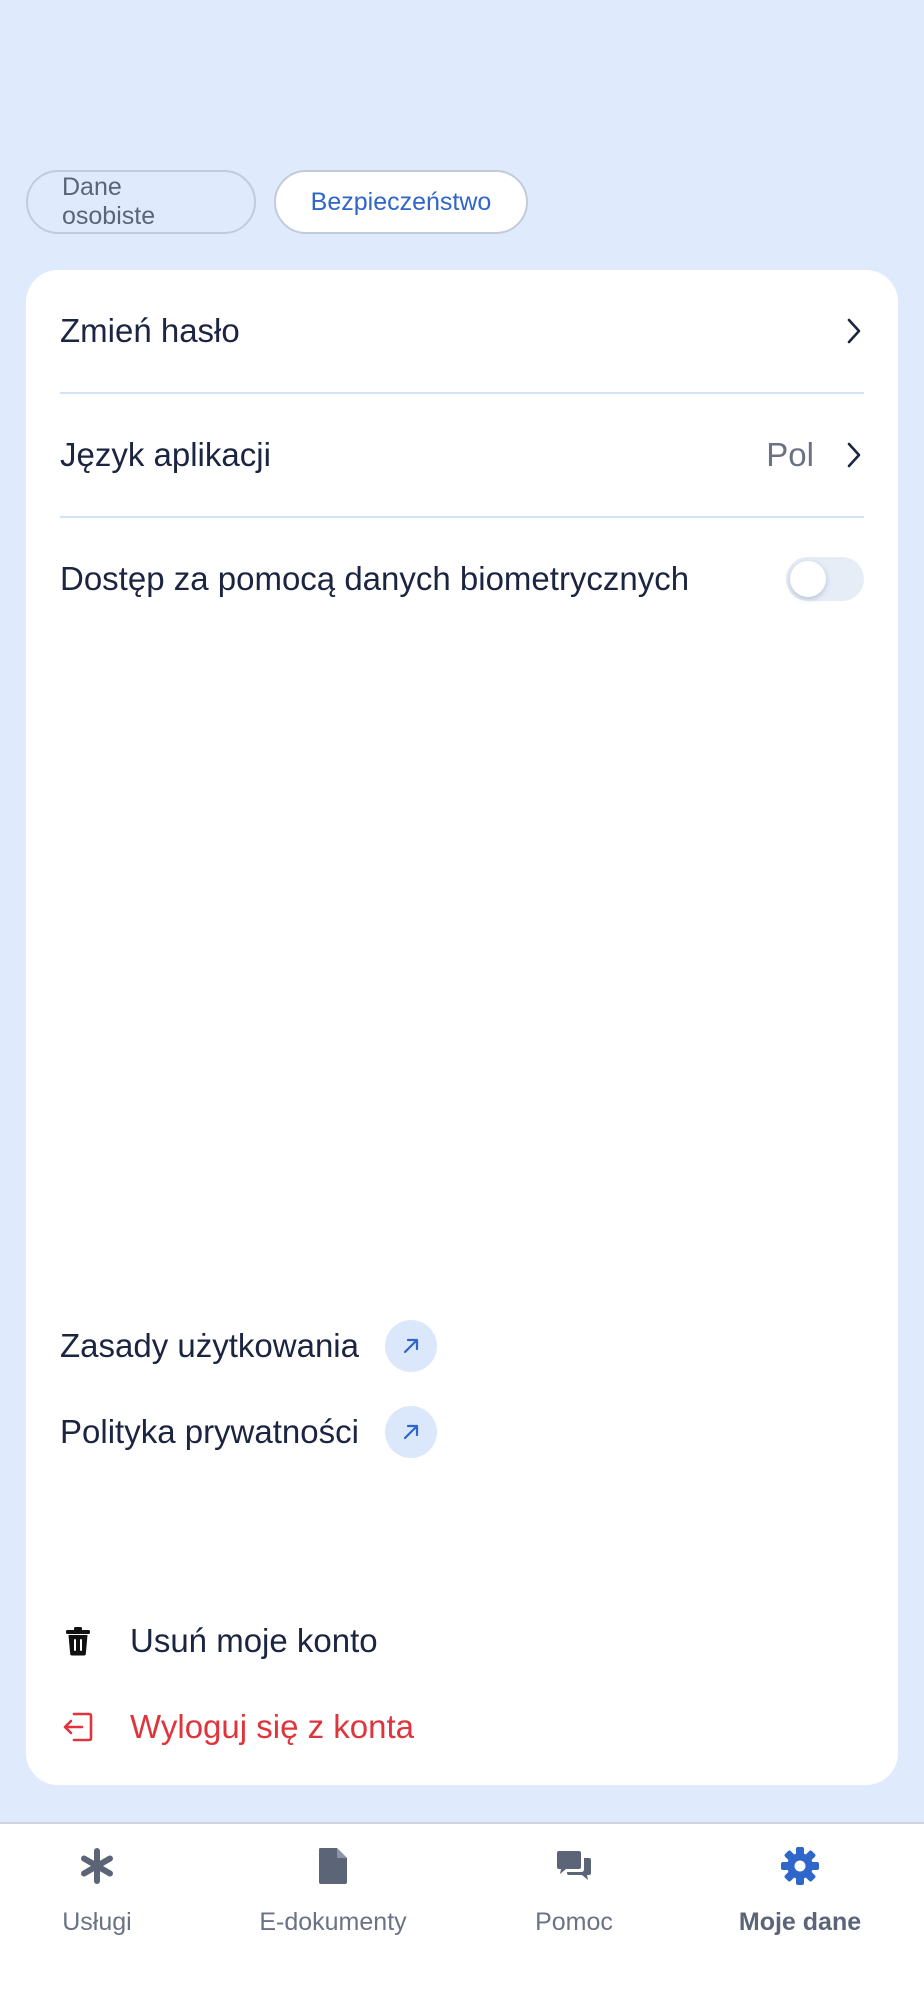 Image resolution: width=924 pixels, height=2000 pixels. What do you see at coordinates (254, 1640) in the screenshot?
I see `delete-account-label: Usuń moje konto` at bounding box center [254, 1640].